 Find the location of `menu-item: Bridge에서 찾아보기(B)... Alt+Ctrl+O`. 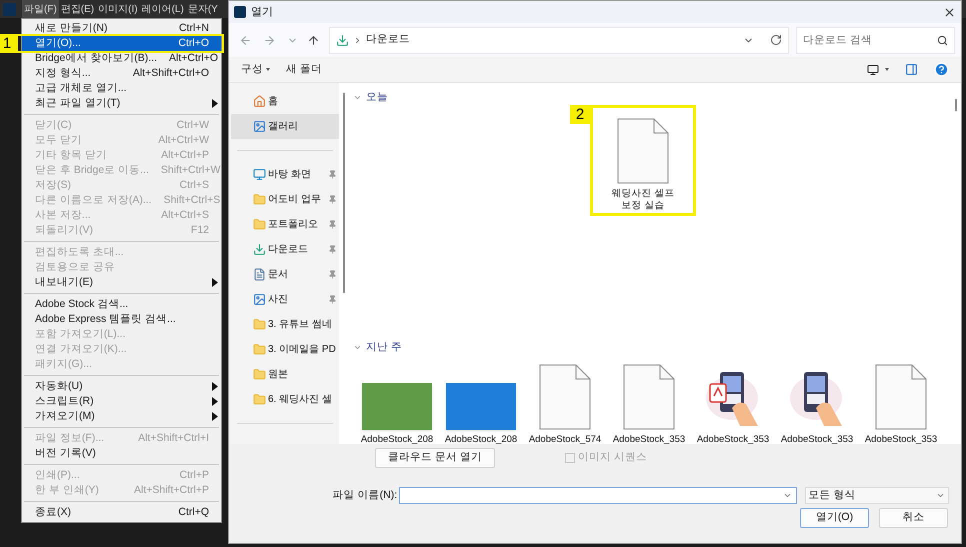

menu-item: Bridge에서 찾아보기(B)... Alt+Ctrl+O is located at coordinates (121, 58).